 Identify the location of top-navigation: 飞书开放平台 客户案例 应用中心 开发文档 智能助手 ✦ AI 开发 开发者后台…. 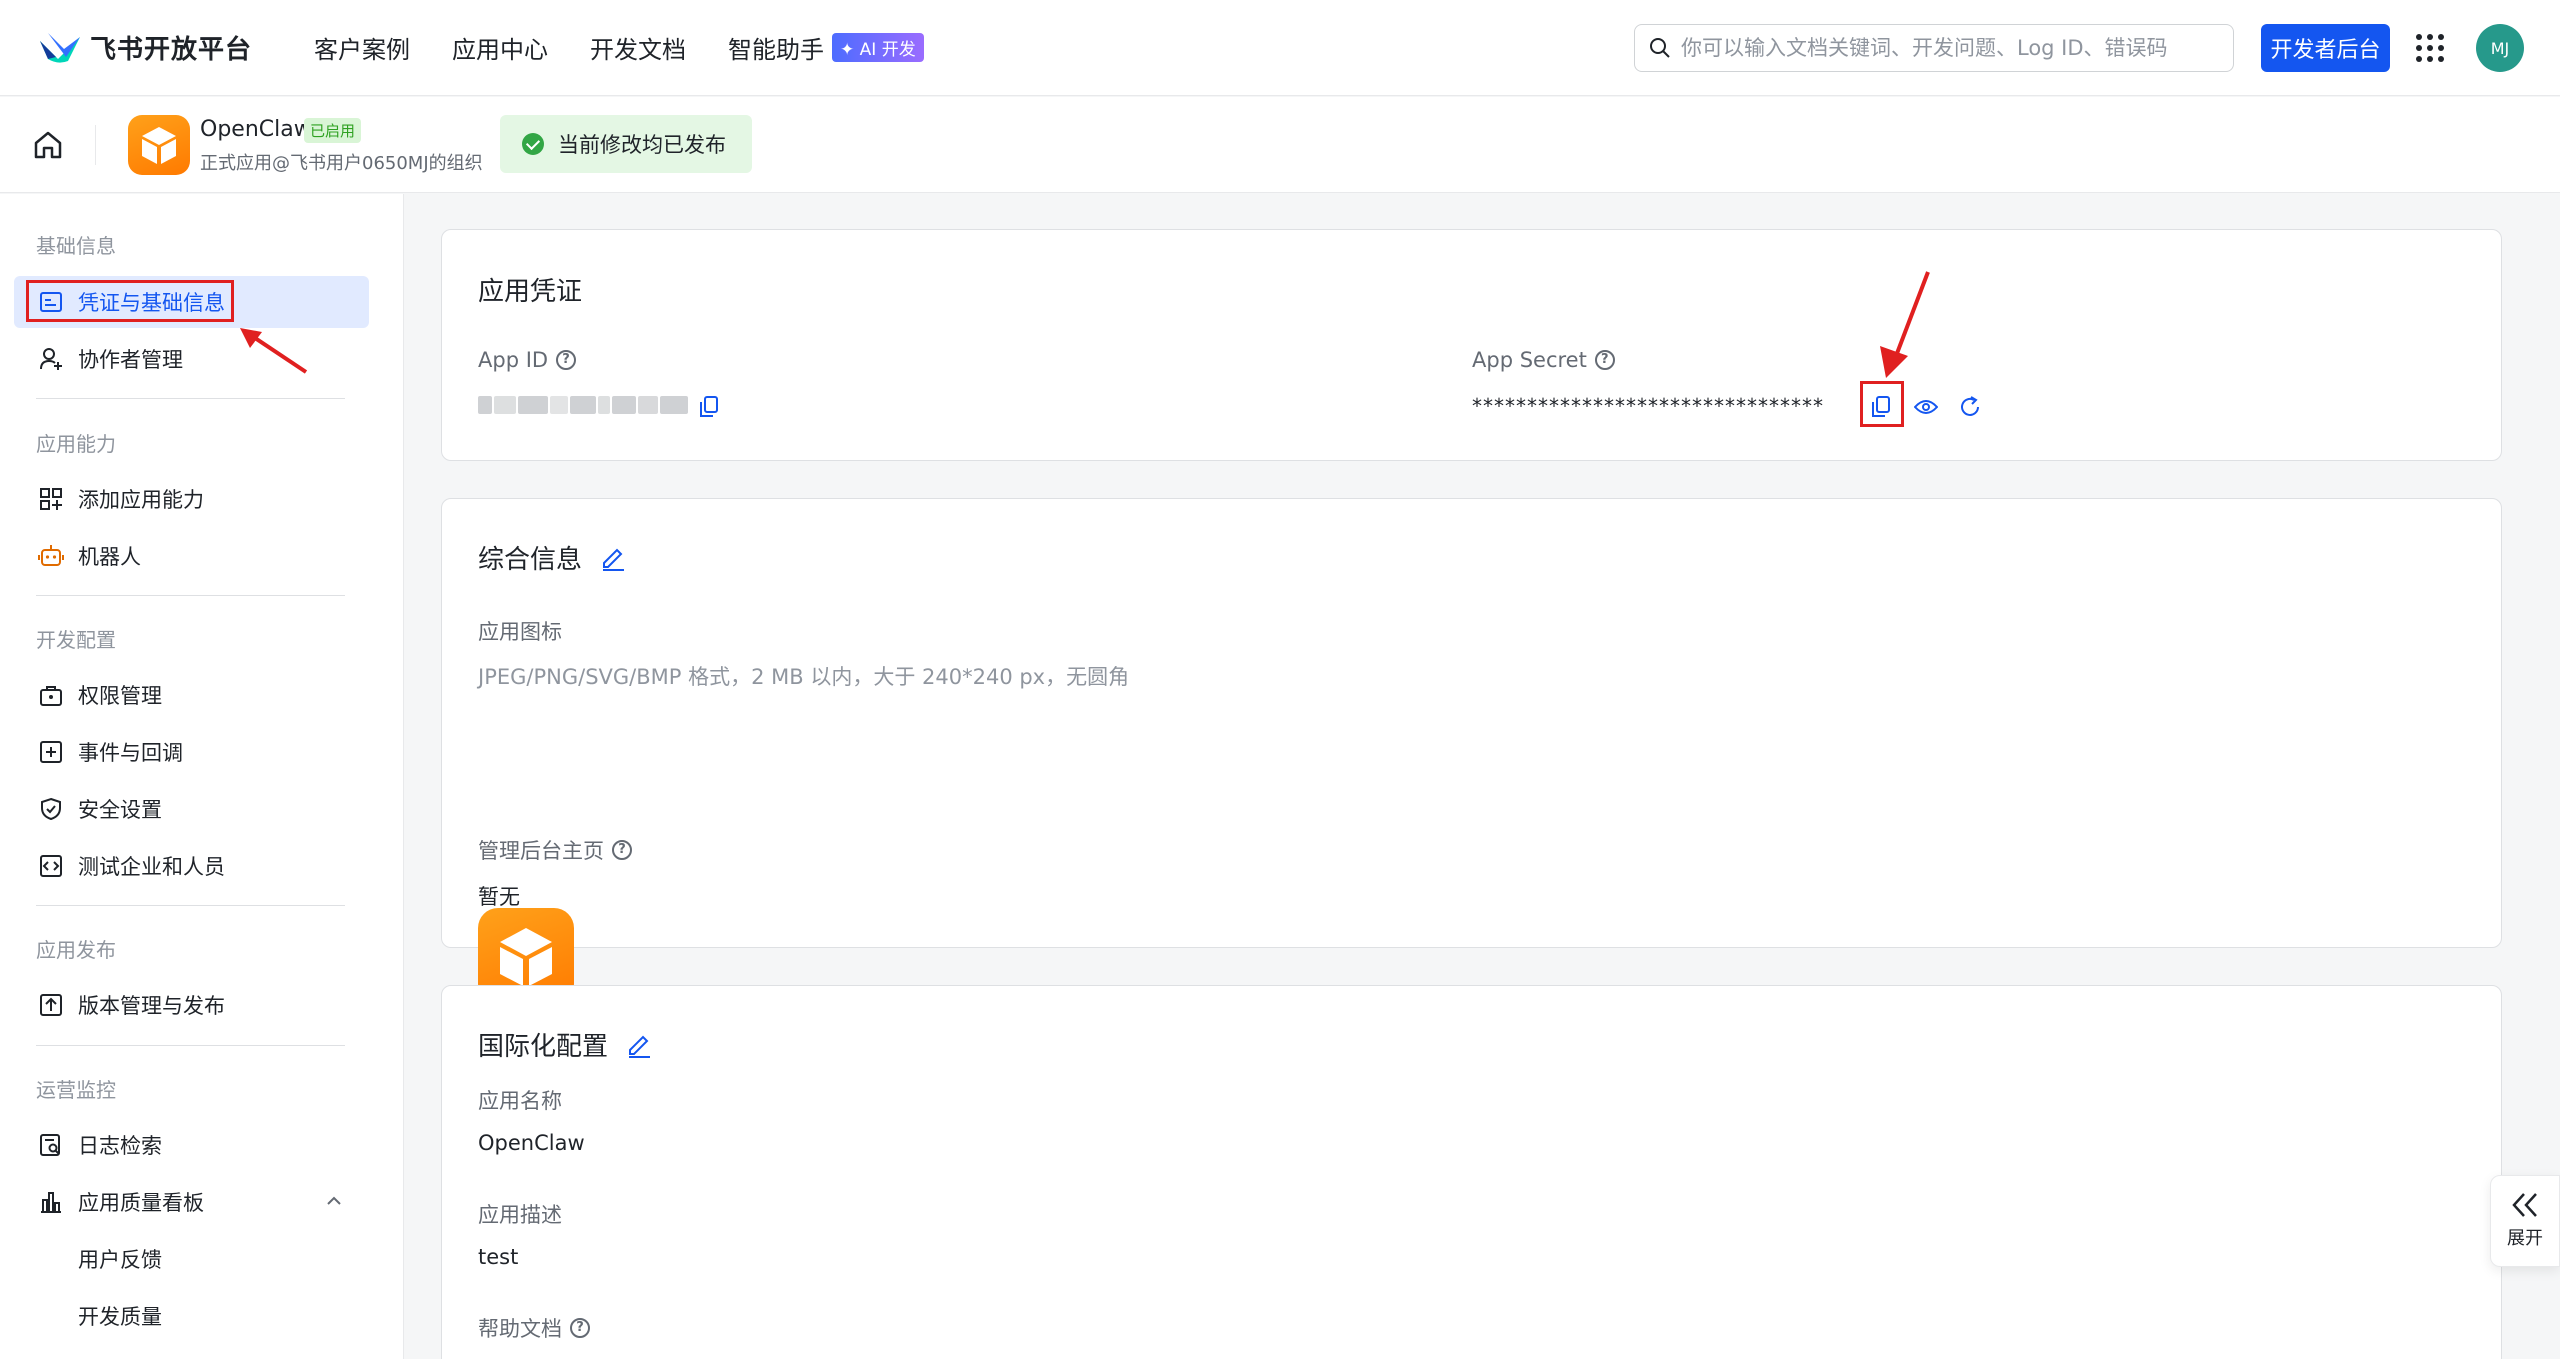
(1280, 48).